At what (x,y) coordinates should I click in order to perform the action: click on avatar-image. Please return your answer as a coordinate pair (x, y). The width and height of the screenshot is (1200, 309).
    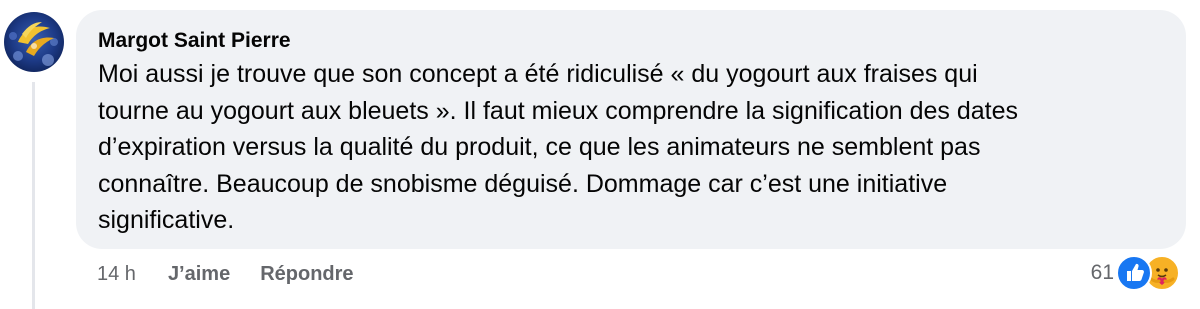
    Looking at the image, I should click on (34, 42).